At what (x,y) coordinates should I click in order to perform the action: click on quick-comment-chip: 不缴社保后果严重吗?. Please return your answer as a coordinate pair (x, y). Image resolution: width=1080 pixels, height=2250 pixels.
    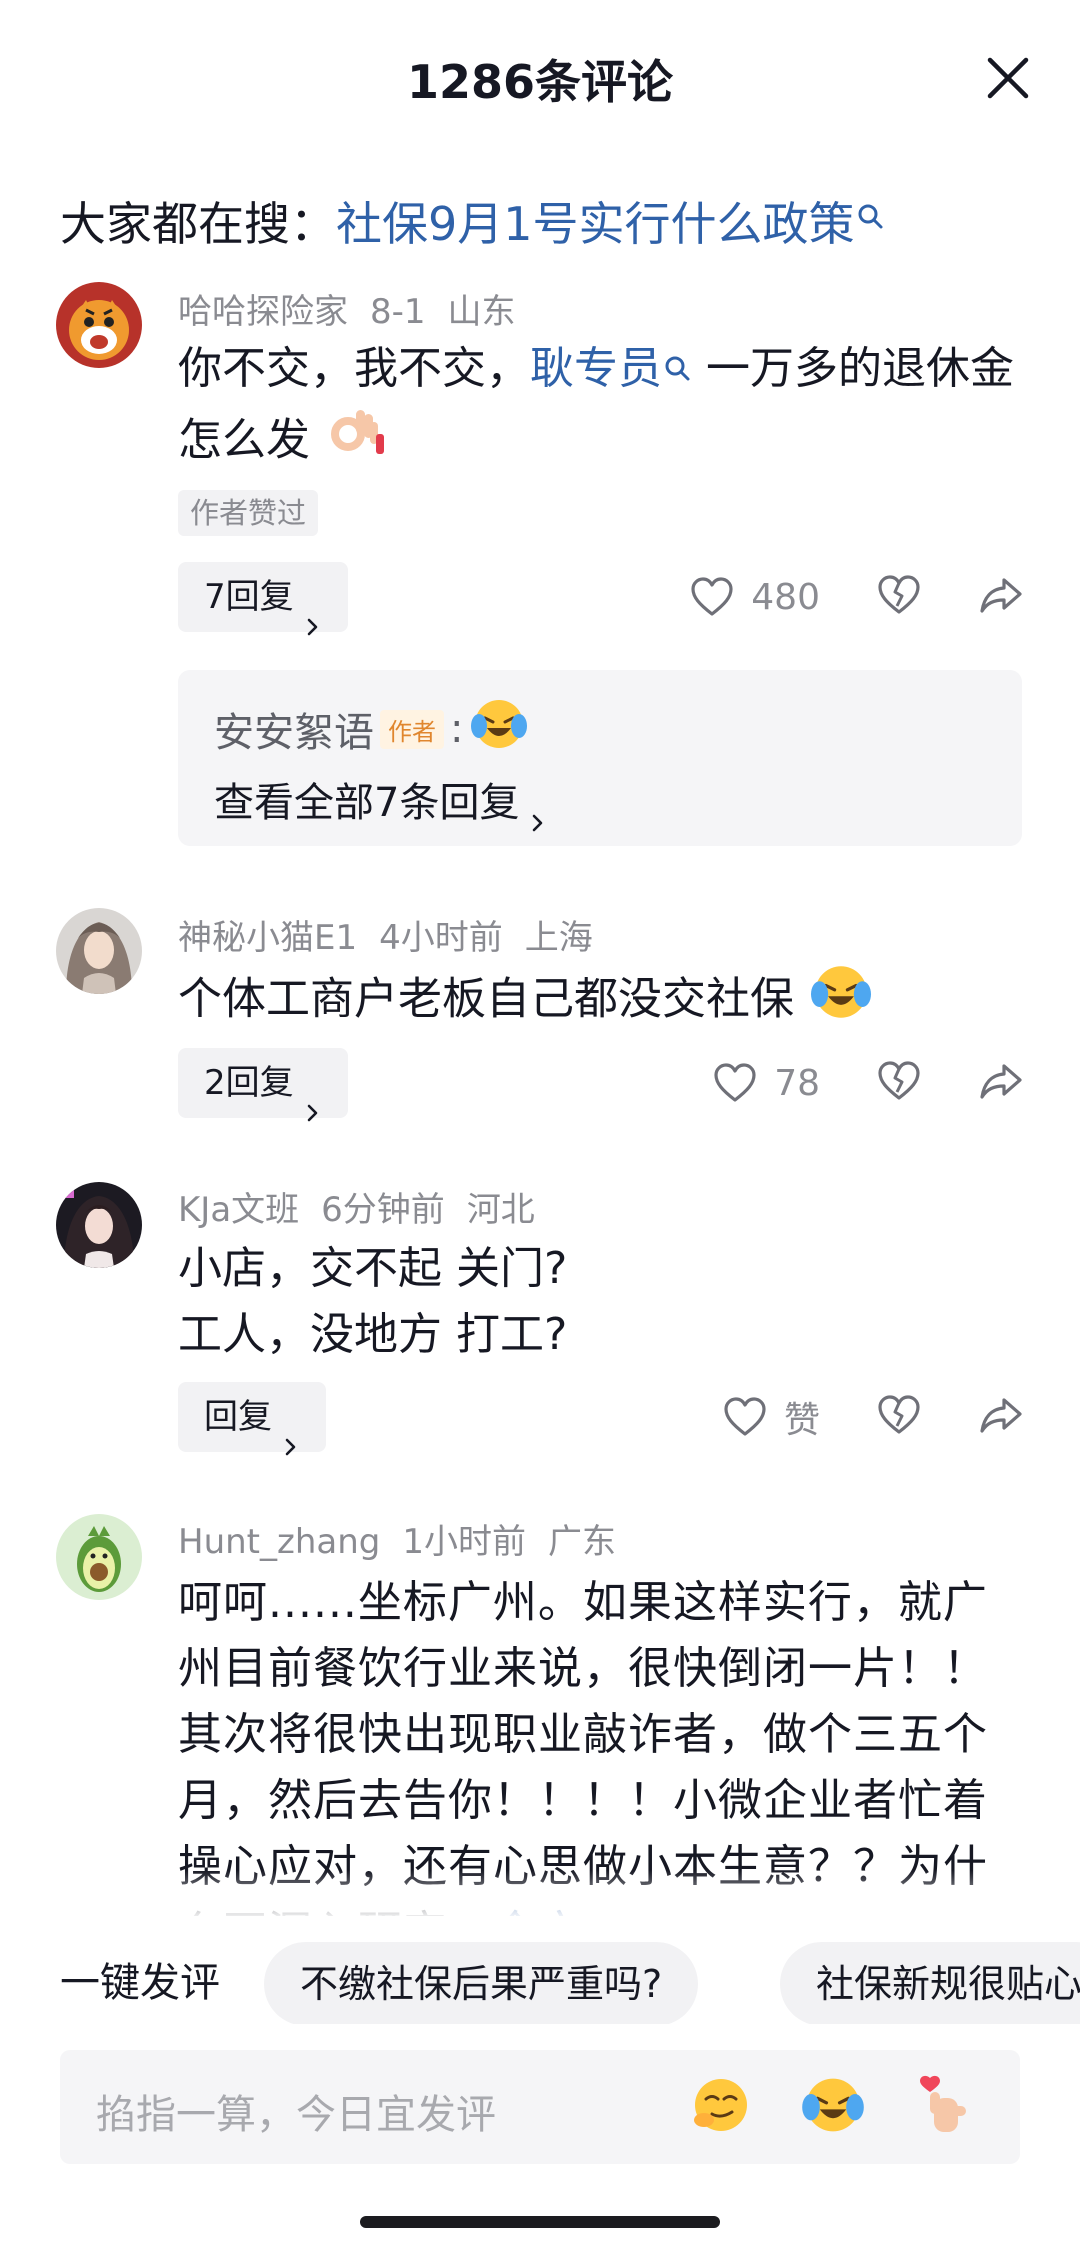
    Looking at the image, I should click on (481, 1983).